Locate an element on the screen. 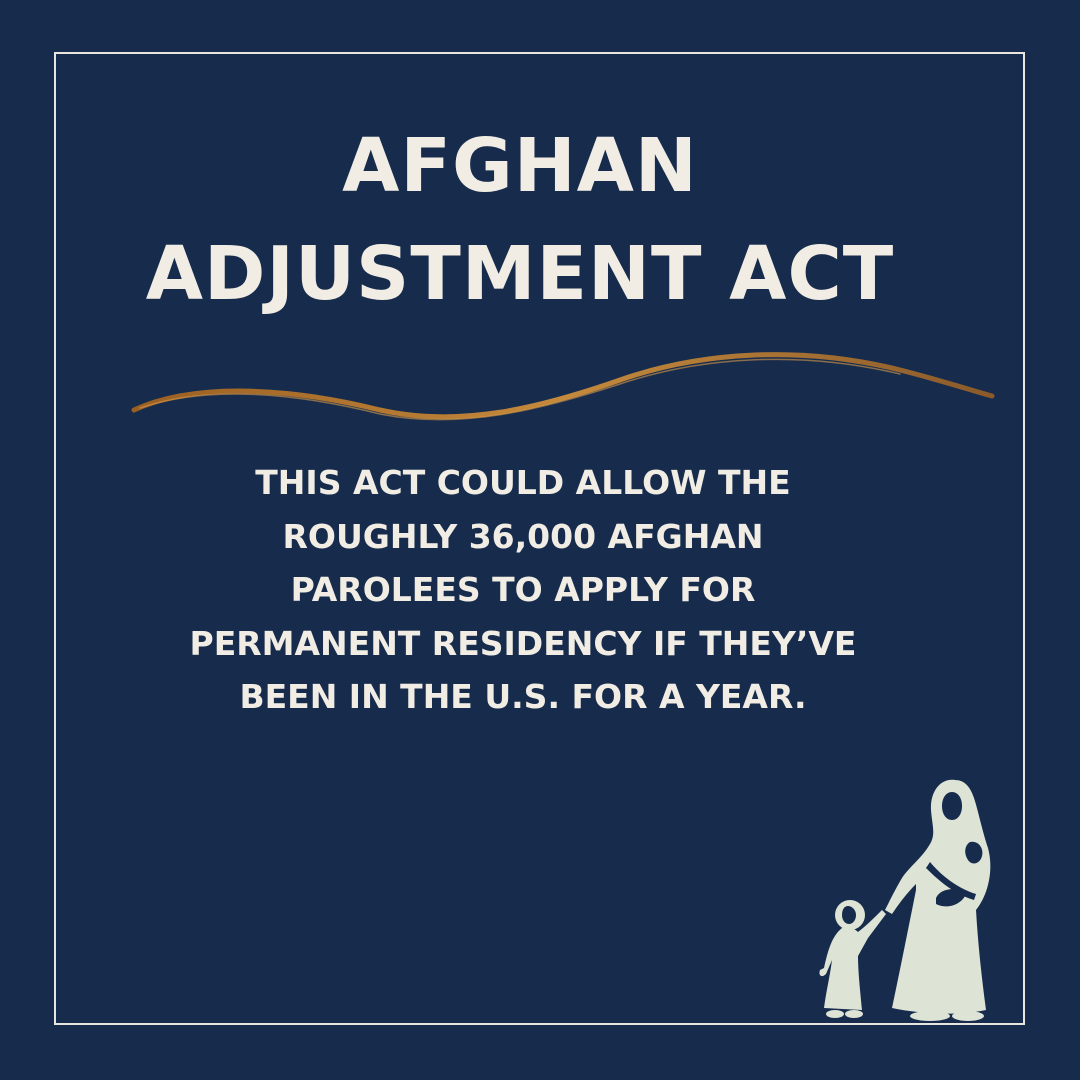 The width and height of the screenshot is (1080, 1080). title-line-2: ADJUSTMENT ACT is located at coordinates (520, 274).